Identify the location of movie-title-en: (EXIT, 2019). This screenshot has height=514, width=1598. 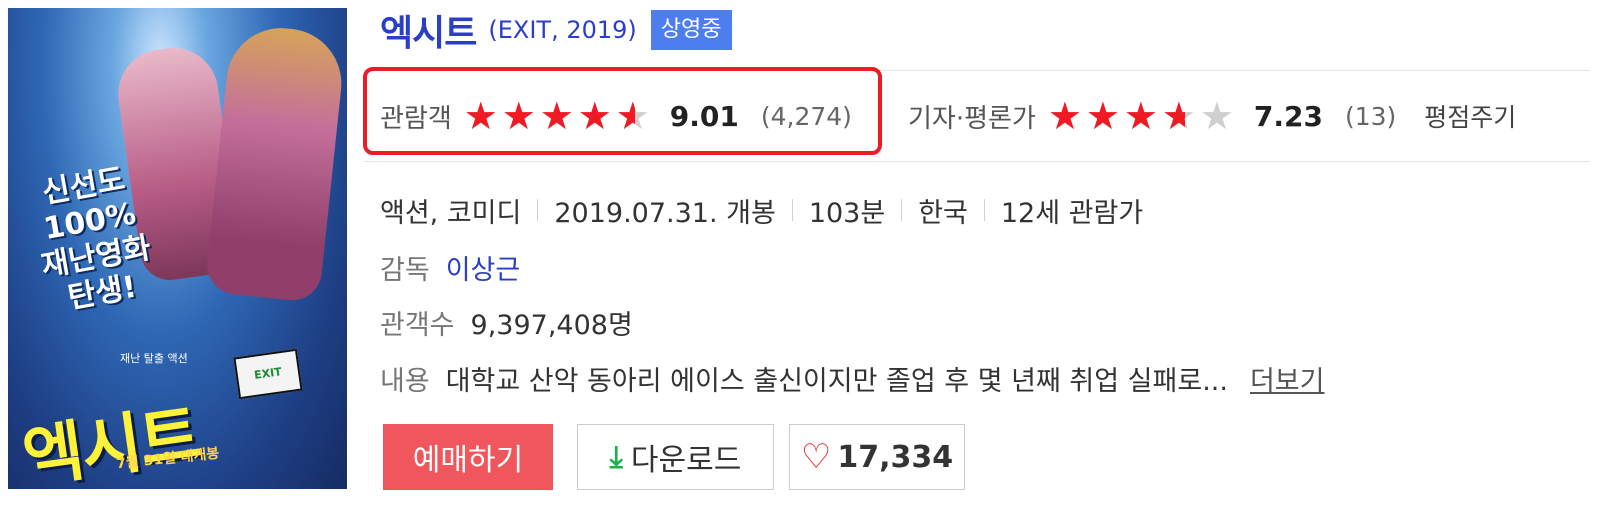
(562, 30).